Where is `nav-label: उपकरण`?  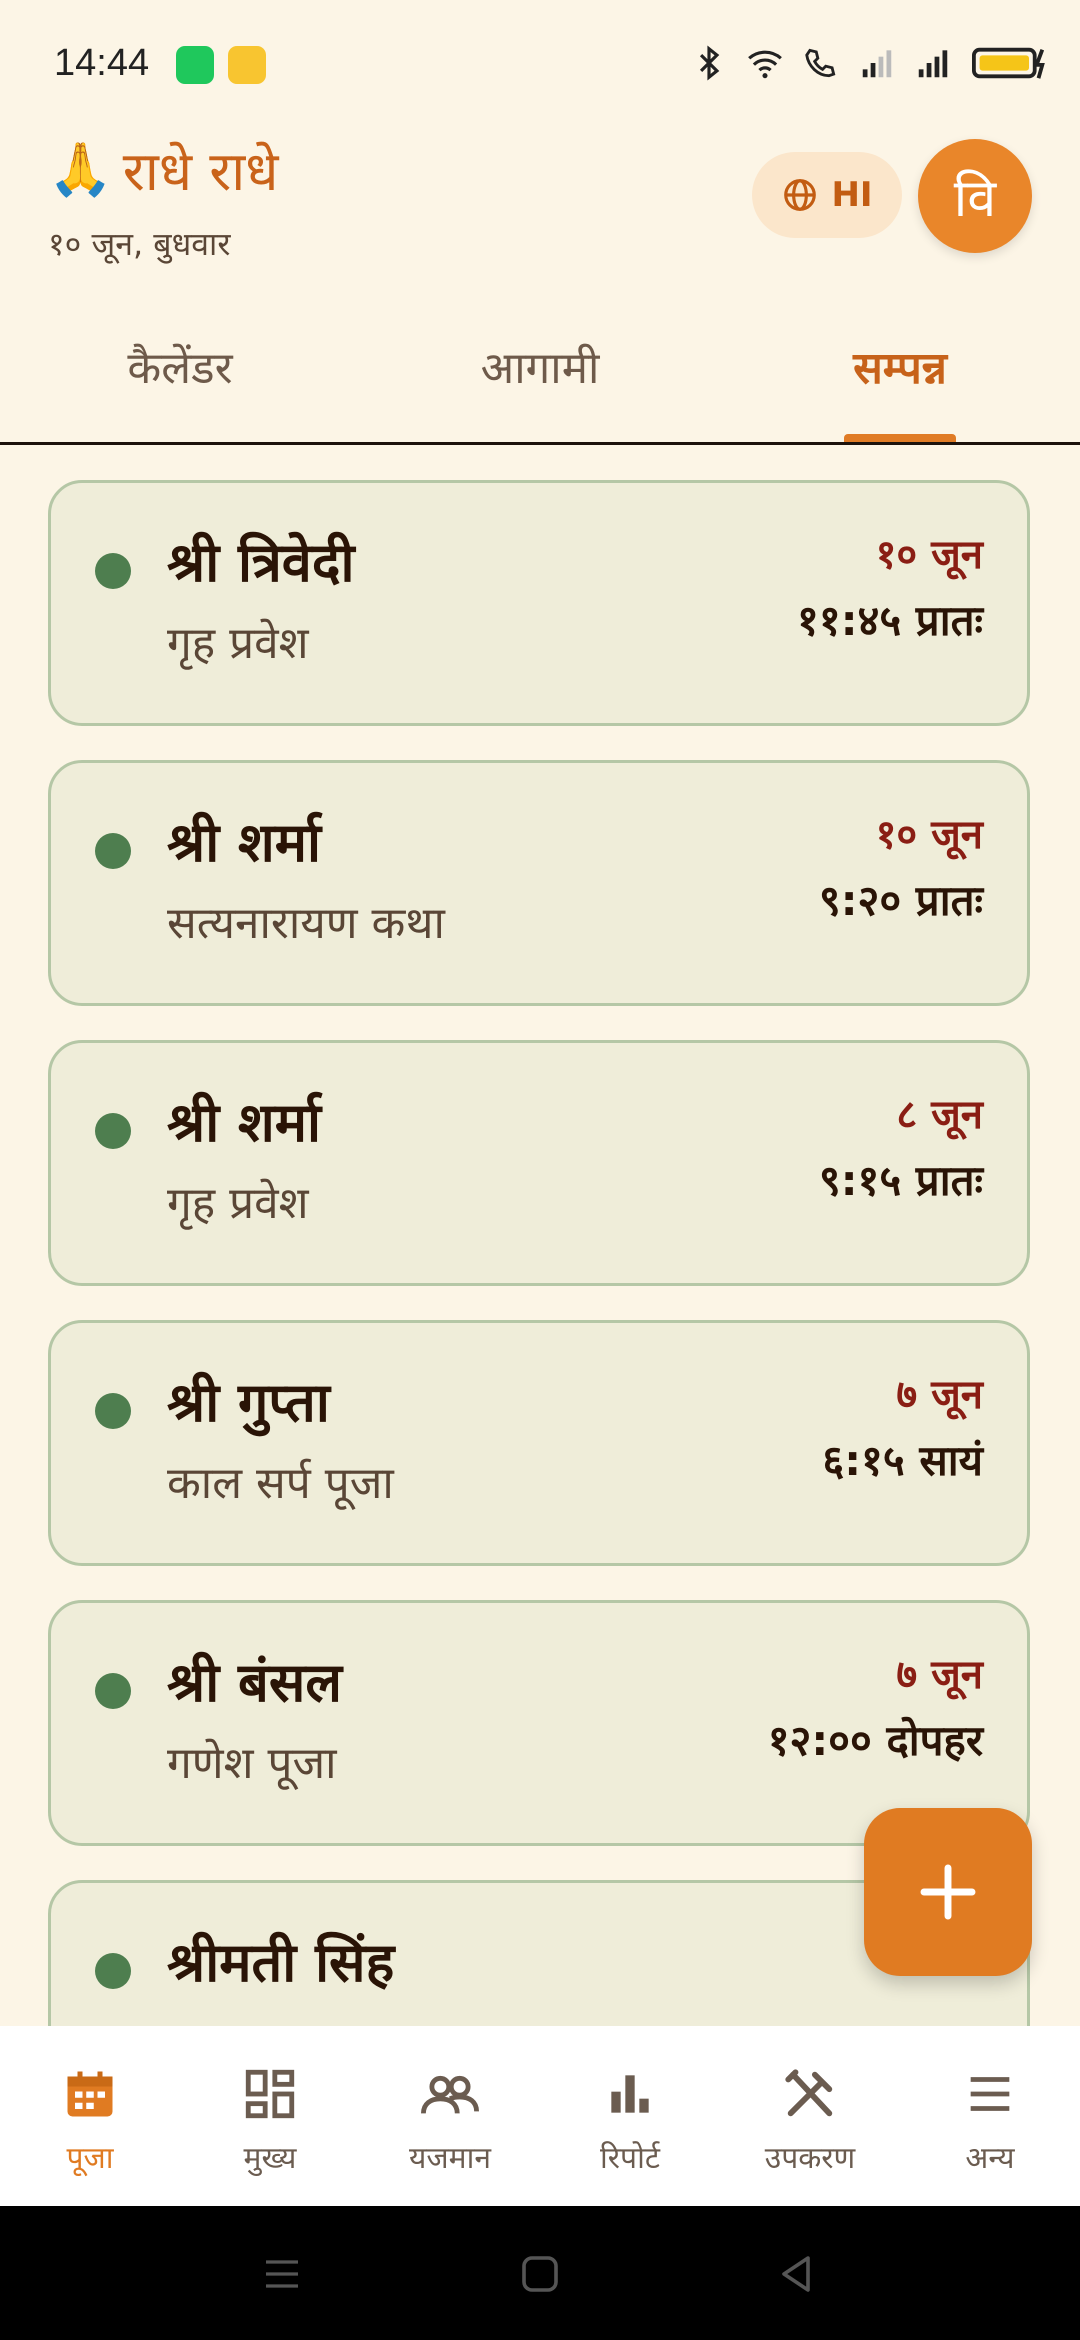 nav-label: उपकरण is located at coordinates (810, 2158).